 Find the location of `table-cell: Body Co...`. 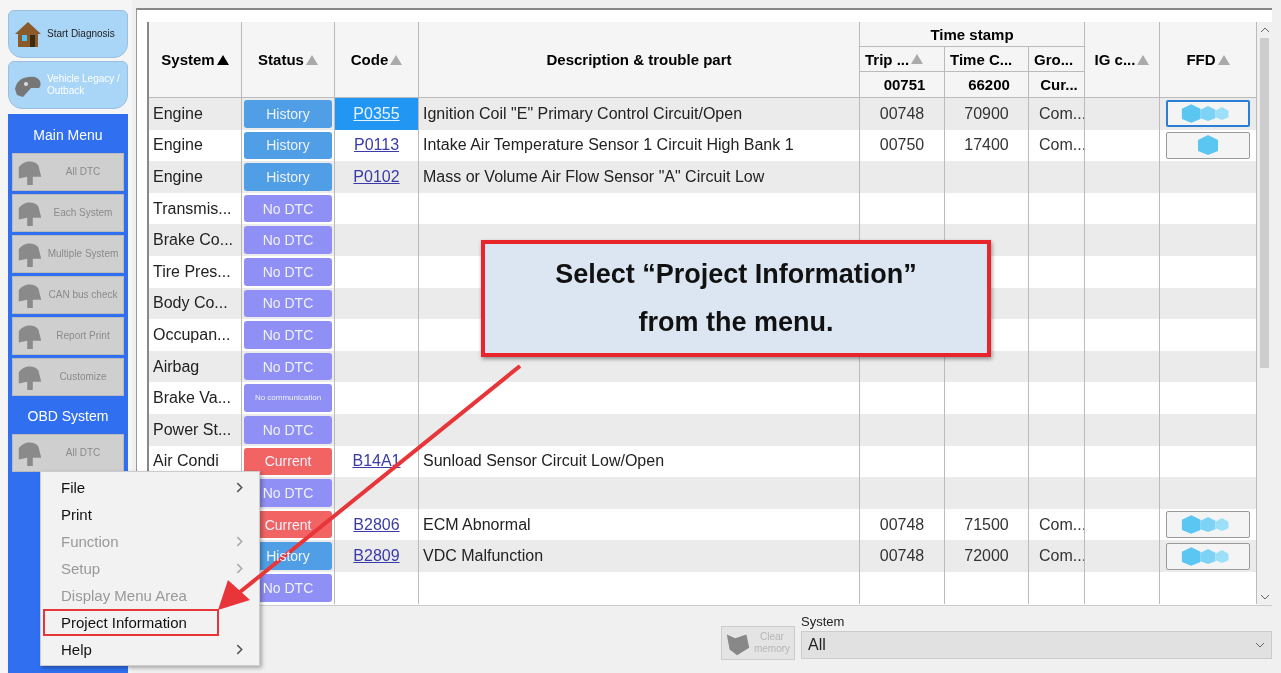

table-cell: Body Co... is located at coordinates (195, 303).